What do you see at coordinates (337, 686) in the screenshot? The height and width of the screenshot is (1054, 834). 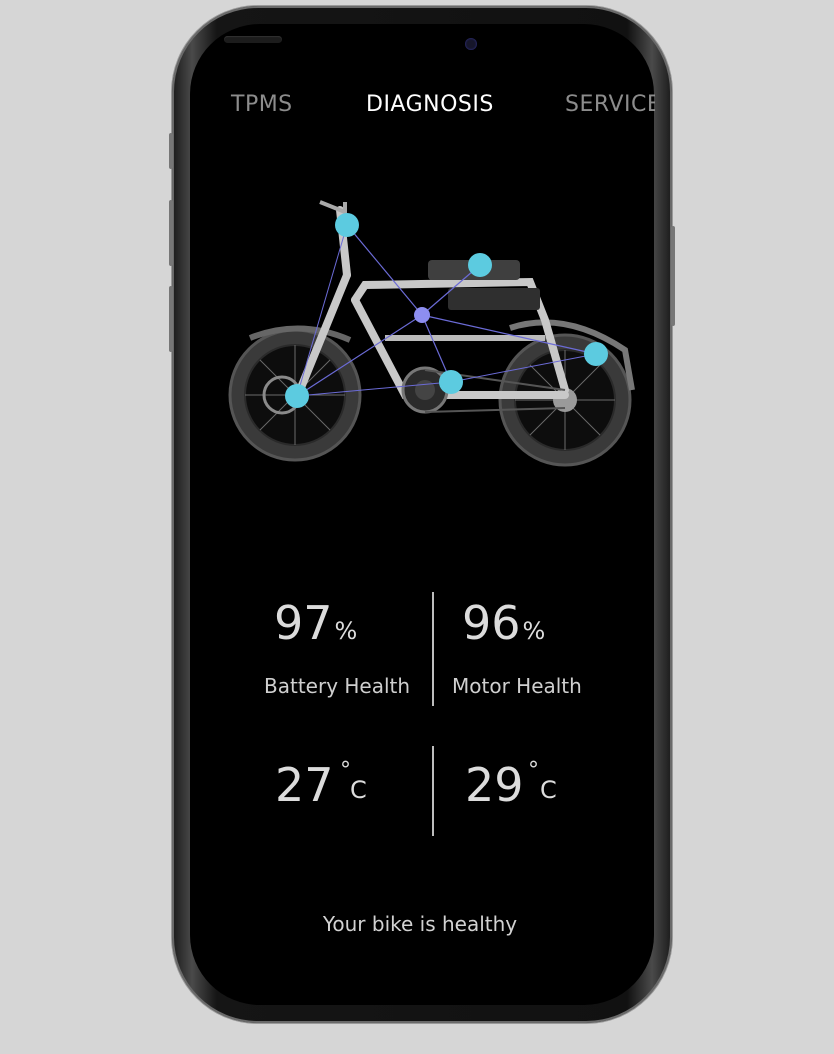 I see `battery-health-label: Battery Health` at bounding box center [337, 686].